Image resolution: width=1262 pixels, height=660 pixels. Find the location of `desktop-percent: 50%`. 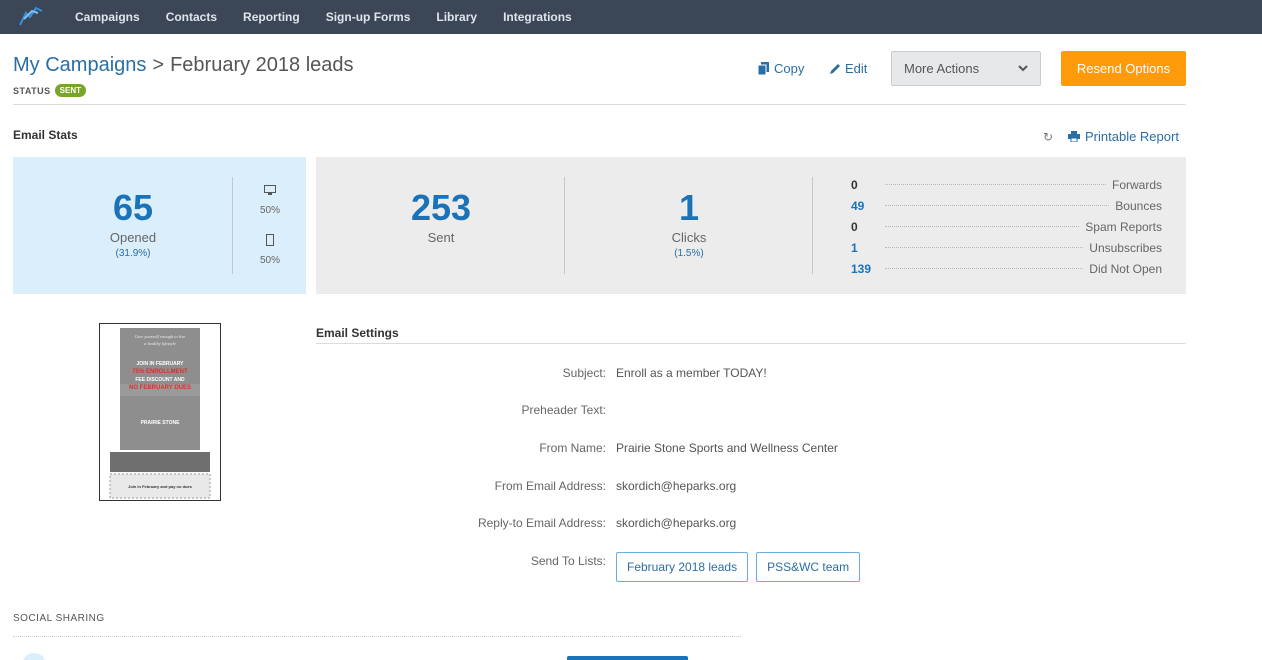

desktop-percent: 50% is located at coordinates (269, 210).